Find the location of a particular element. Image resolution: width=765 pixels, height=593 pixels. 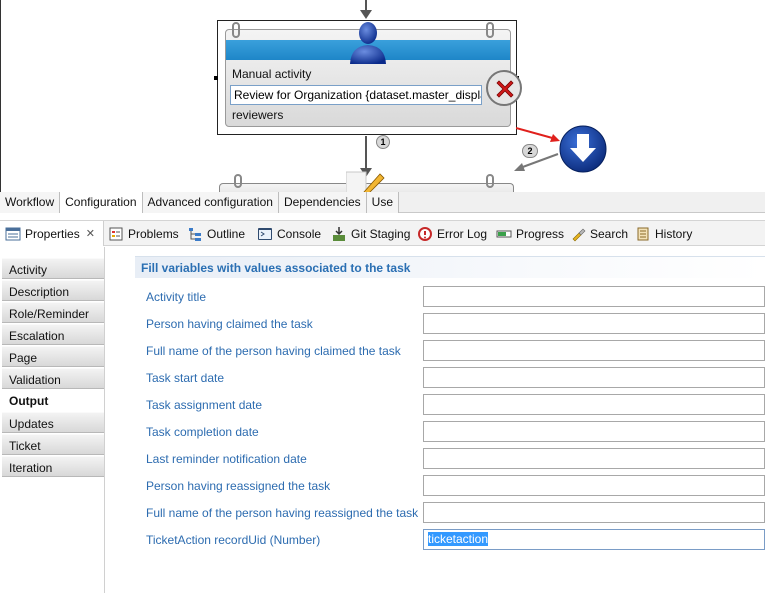

tab-configuration: Configuration is located at coordinates (101, 202).